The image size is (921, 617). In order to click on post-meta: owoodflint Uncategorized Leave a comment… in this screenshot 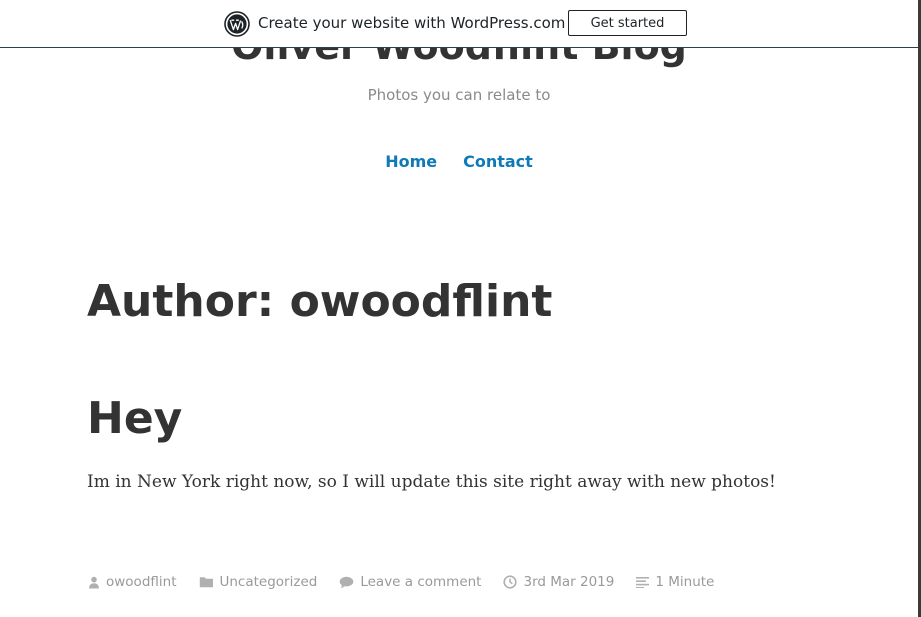, I will do `click(412, 582)`.